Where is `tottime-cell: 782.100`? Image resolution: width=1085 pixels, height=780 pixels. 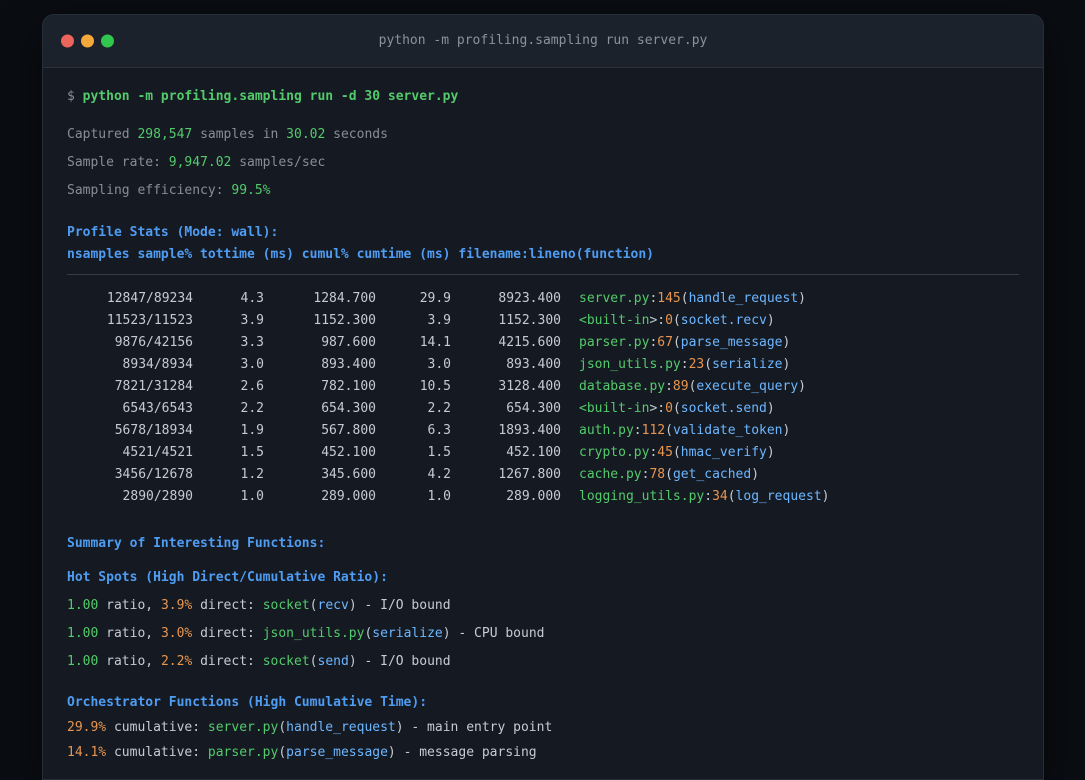 tottime-cell: 782.100 is located at coordinates (348, 386).